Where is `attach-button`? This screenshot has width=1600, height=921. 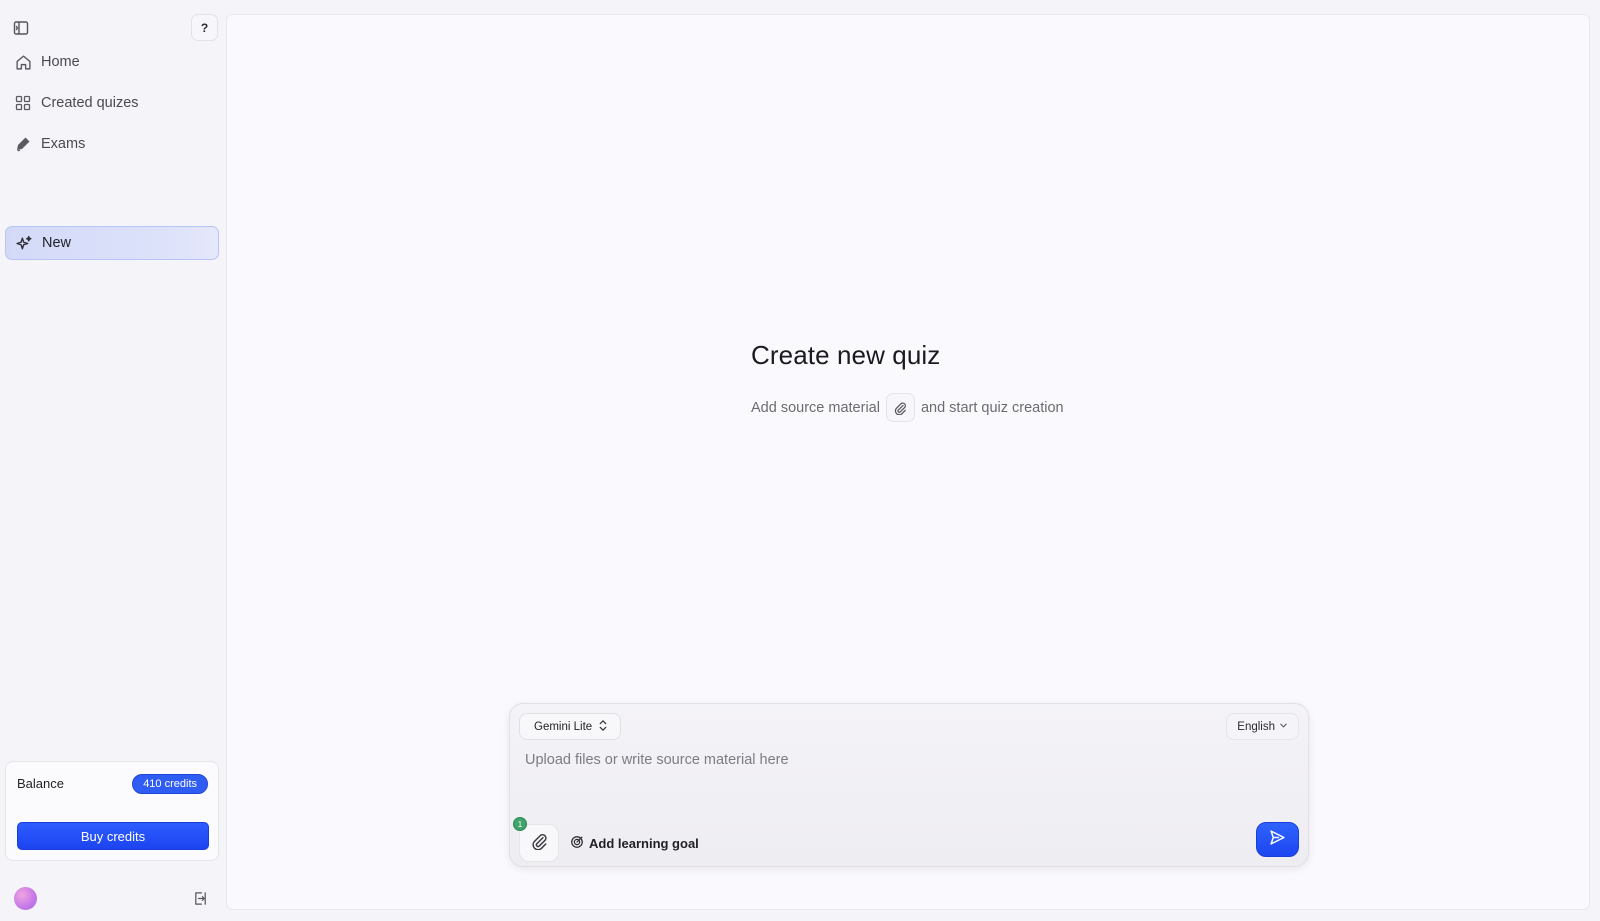 attach-button is located at coordinates (539, 843).